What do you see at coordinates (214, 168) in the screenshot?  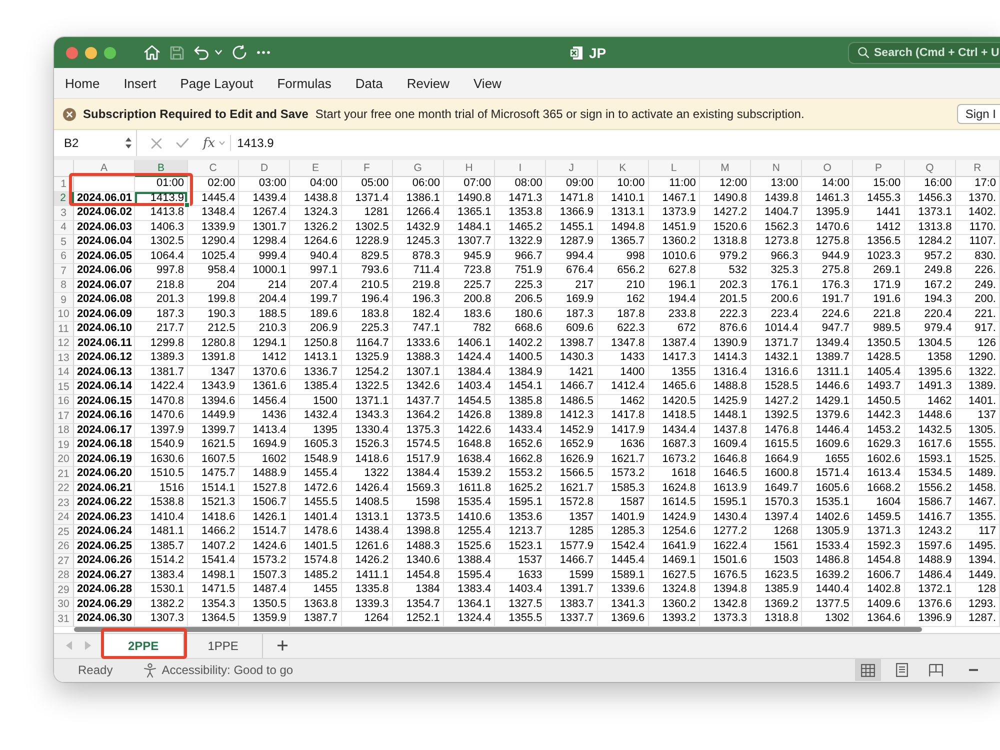 I see `column-header: C` at bounding box center [214, 168].